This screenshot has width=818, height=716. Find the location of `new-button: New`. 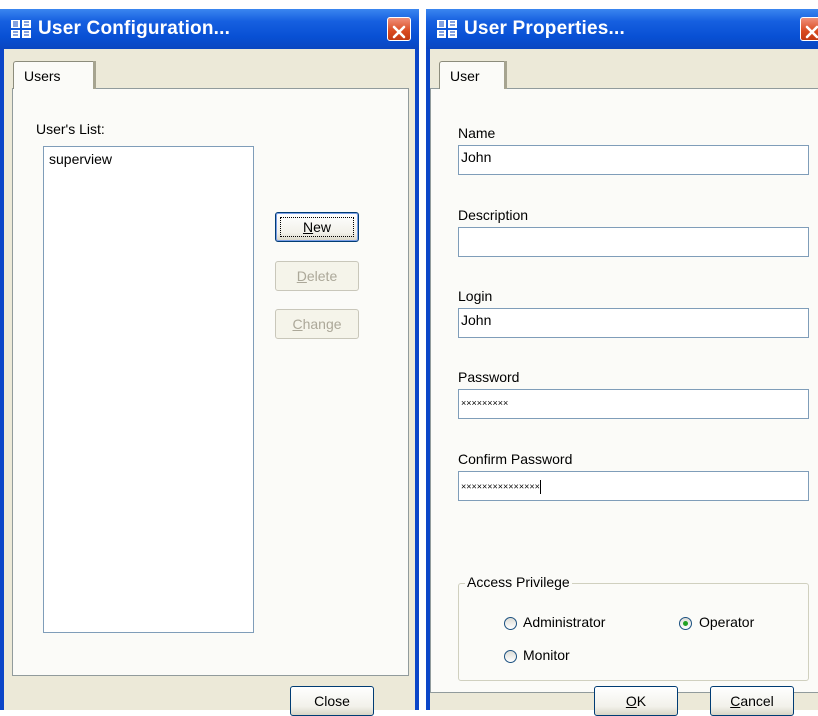

new-button: New is located at coordinates (317, 227).